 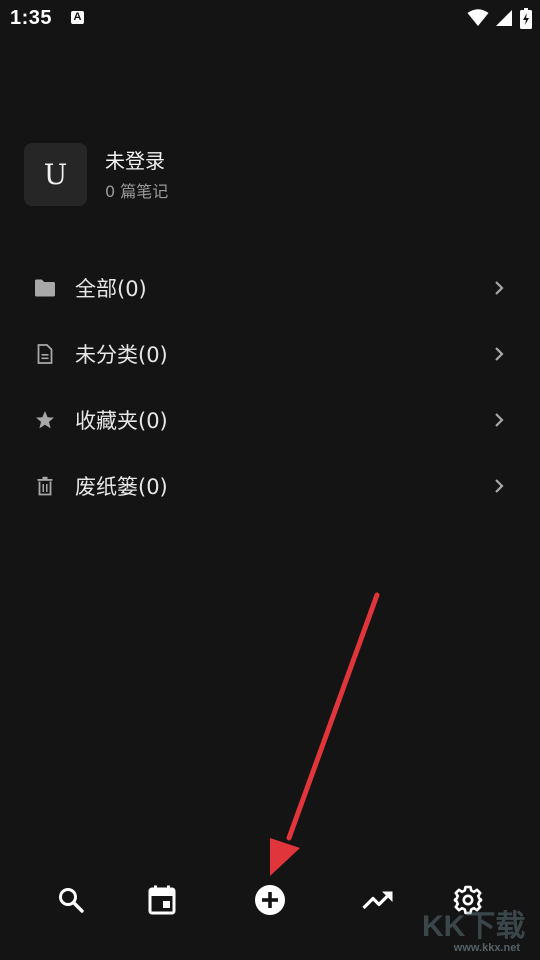 What do you see at coordinates (55, 174) in the screenshot?
I see `avatar: U` at bounding box center [55, 174].